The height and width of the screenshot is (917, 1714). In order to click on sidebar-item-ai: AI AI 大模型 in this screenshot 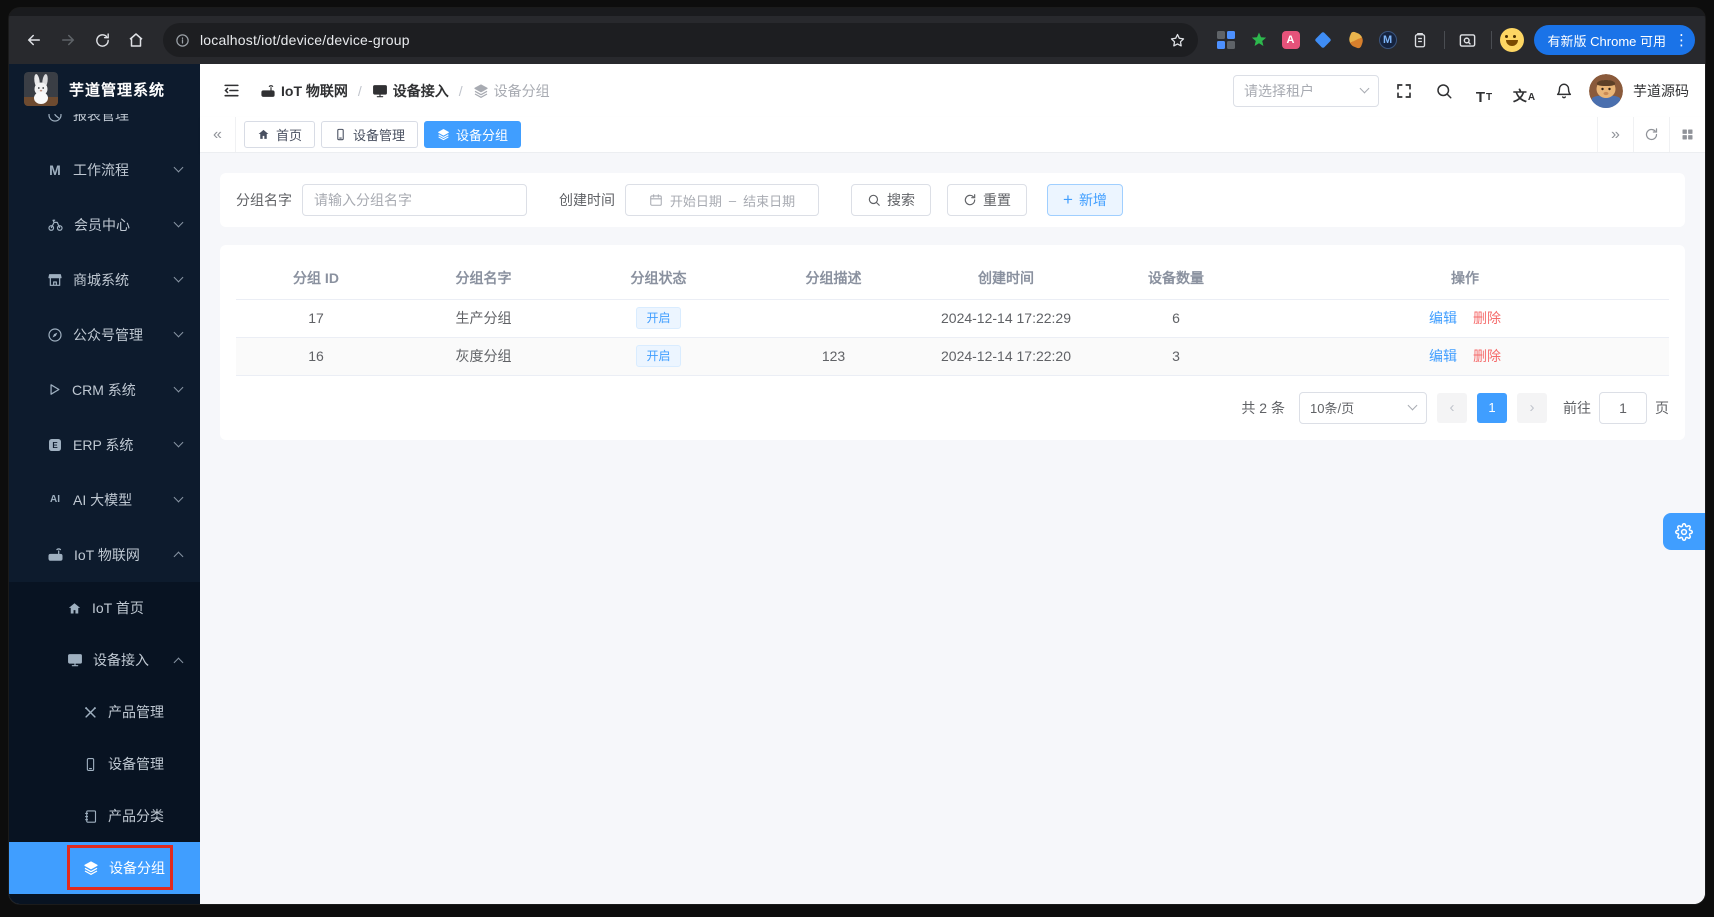, I will do `click(104, 499)`.